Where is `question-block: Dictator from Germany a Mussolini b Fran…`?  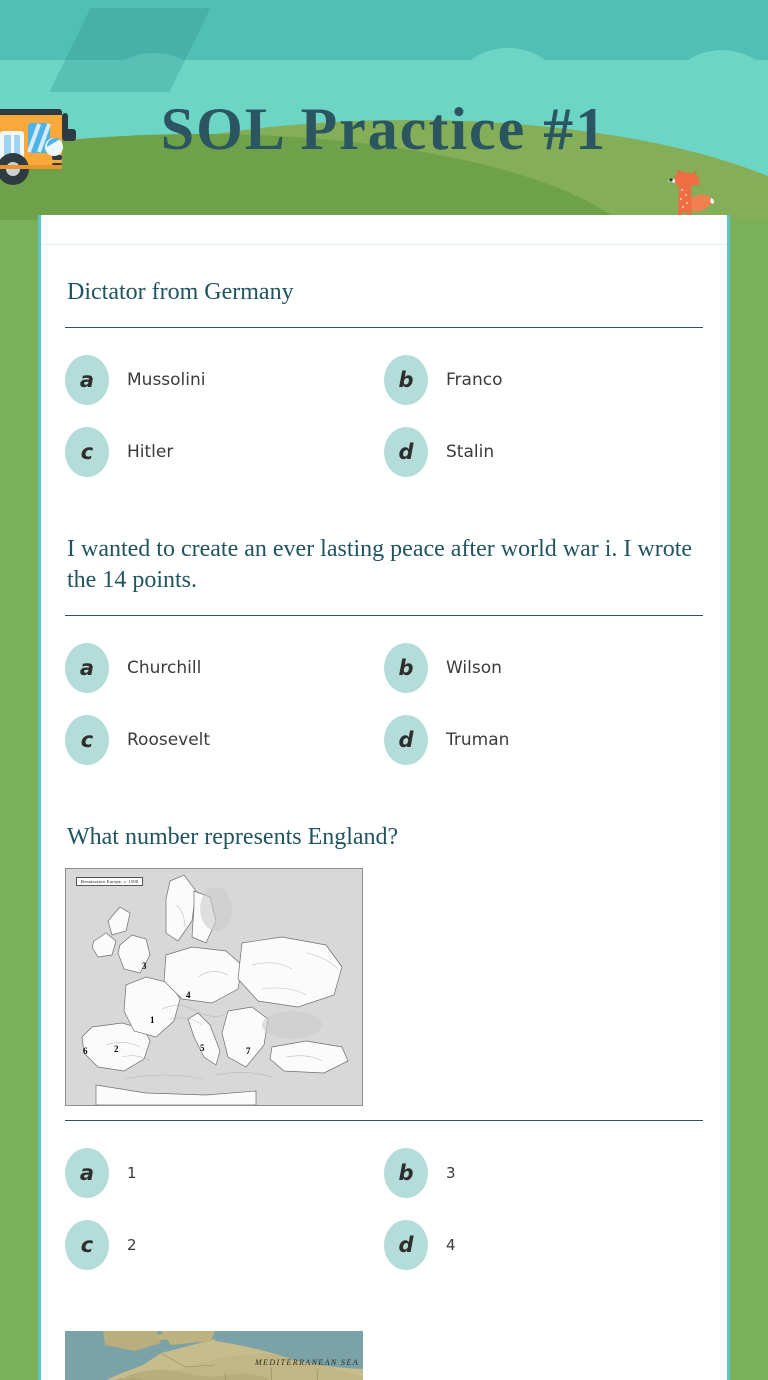 question-block: Dictator from Germany a Mussolini b Fran… is located at coordinates (384, 382).